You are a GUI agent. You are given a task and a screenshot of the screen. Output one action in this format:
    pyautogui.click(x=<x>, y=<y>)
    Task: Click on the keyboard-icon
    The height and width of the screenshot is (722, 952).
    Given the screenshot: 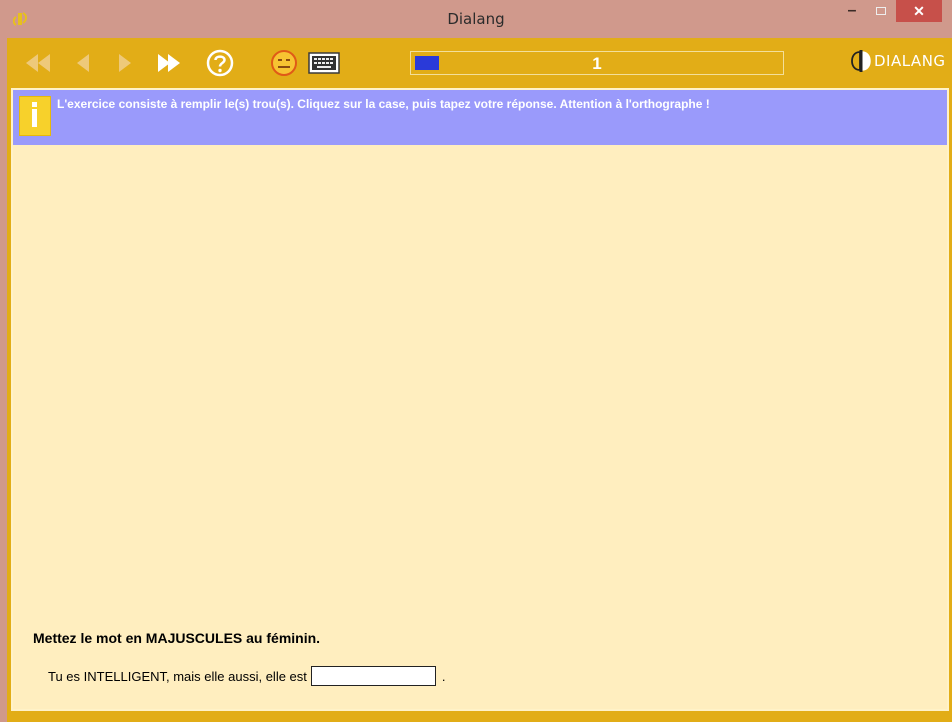 What is the action you would take?
    pyautogui.click(x=324, y=63)
    